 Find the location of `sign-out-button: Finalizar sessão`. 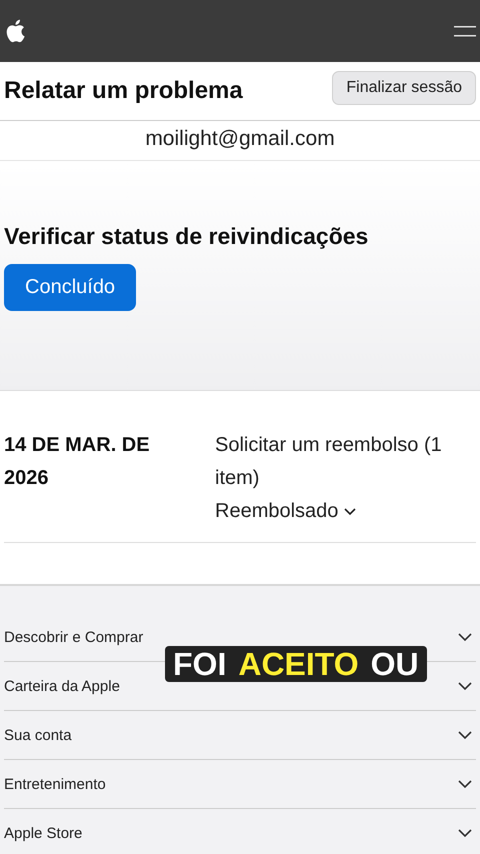

sign-out-button: Finalizar sessão is located at coordinates (404, 88).